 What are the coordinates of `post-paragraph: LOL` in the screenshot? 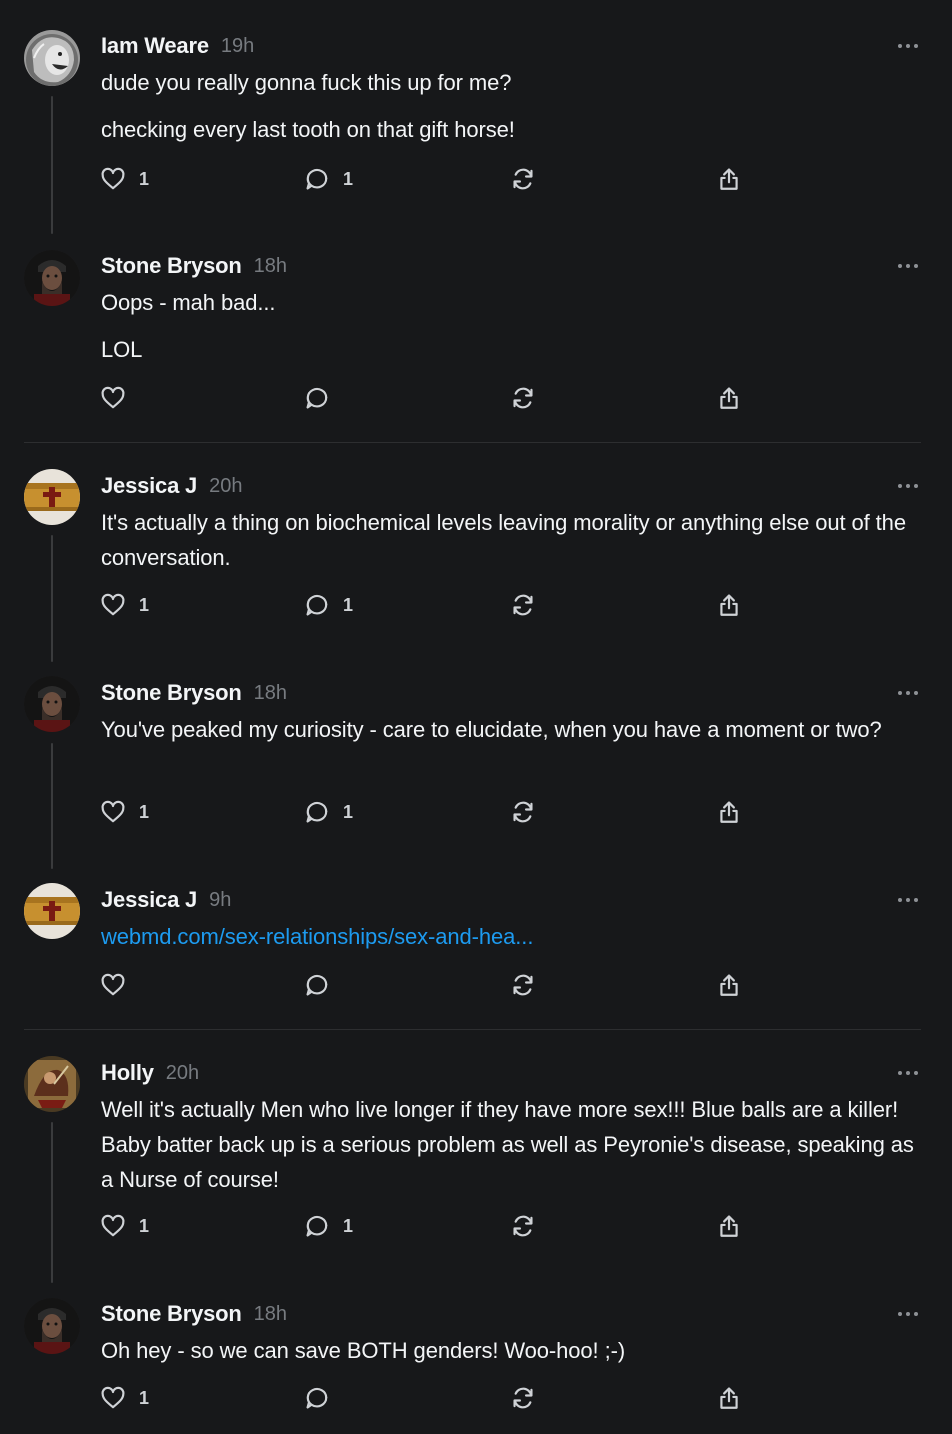 It's located at (122, 349).